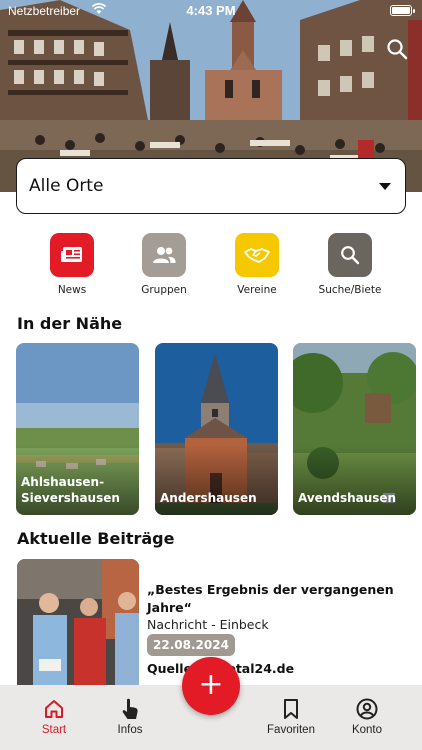  I want to click on place-card: Avendshausen, so click(354, 429).